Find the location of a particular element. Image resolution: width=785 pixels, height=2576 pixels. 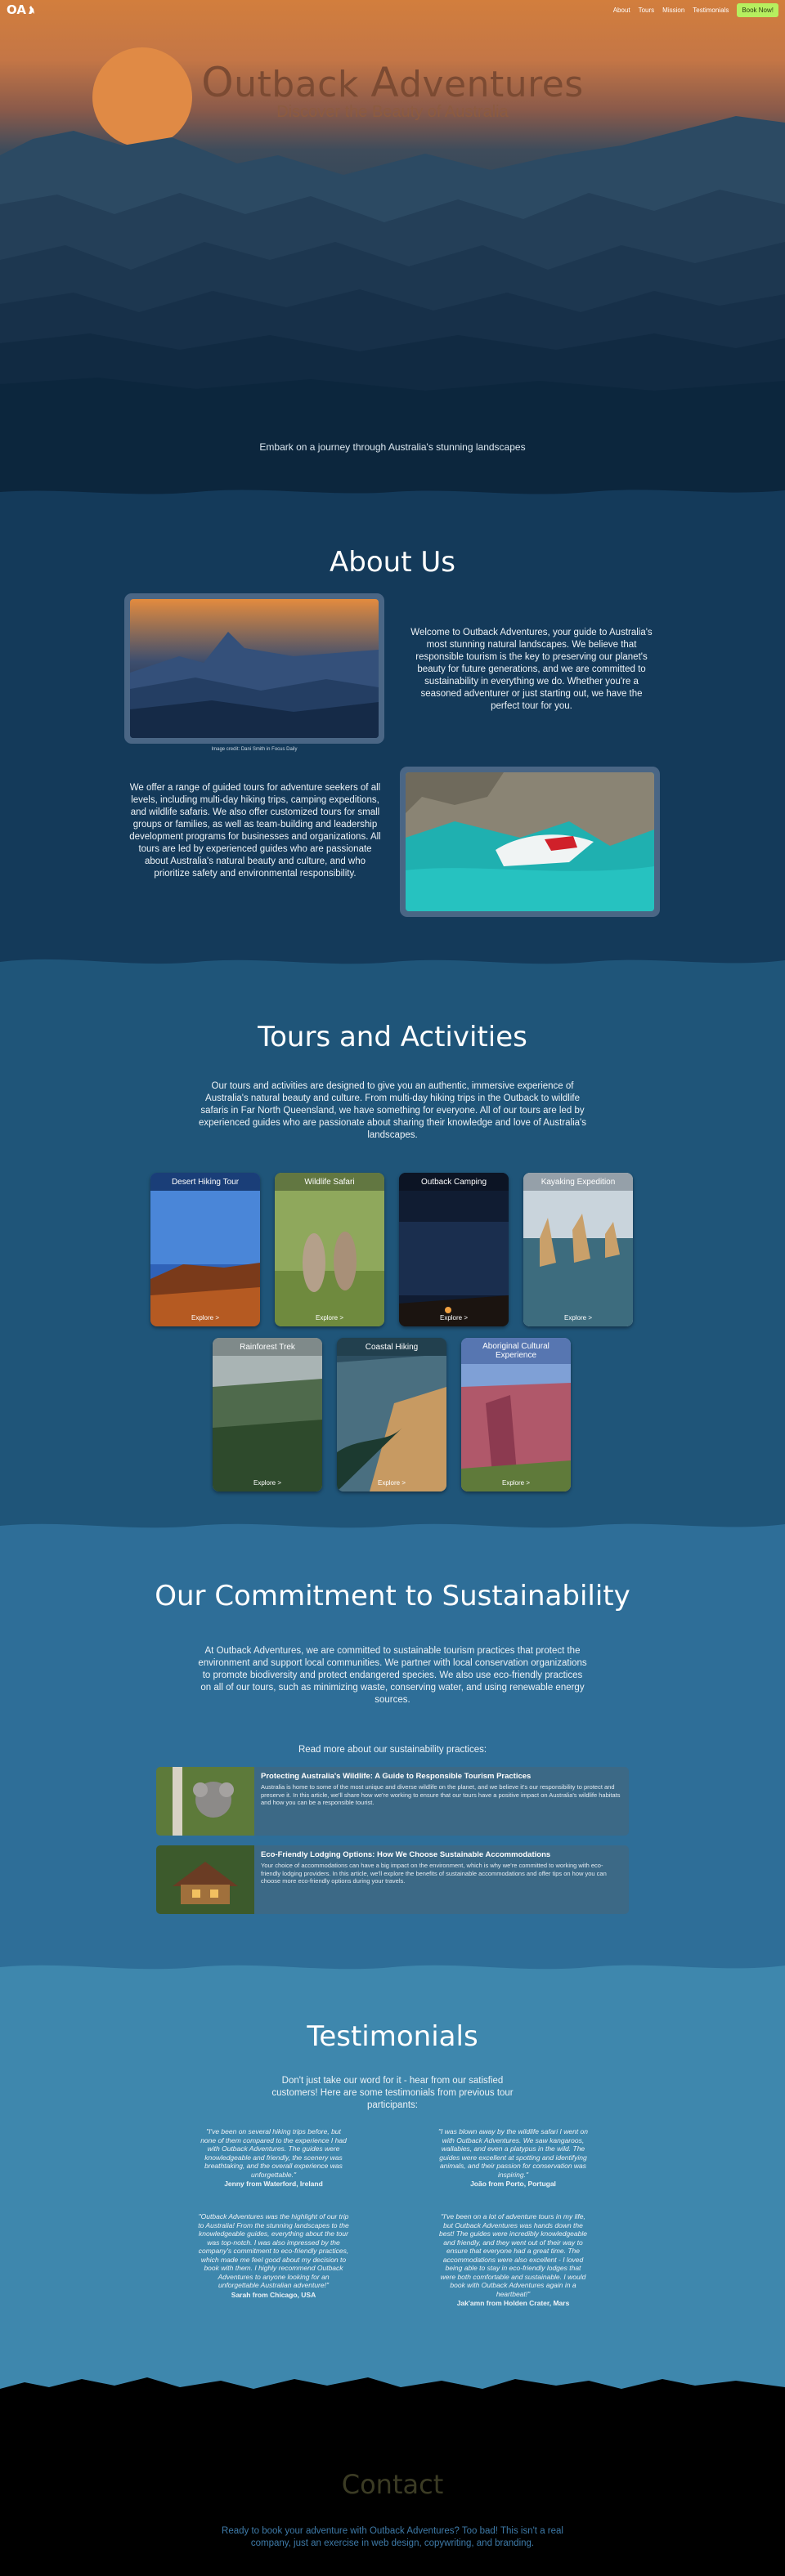

sustainability-heading: Our Commitment to Sustainability is located at coordinates (392, 1596).